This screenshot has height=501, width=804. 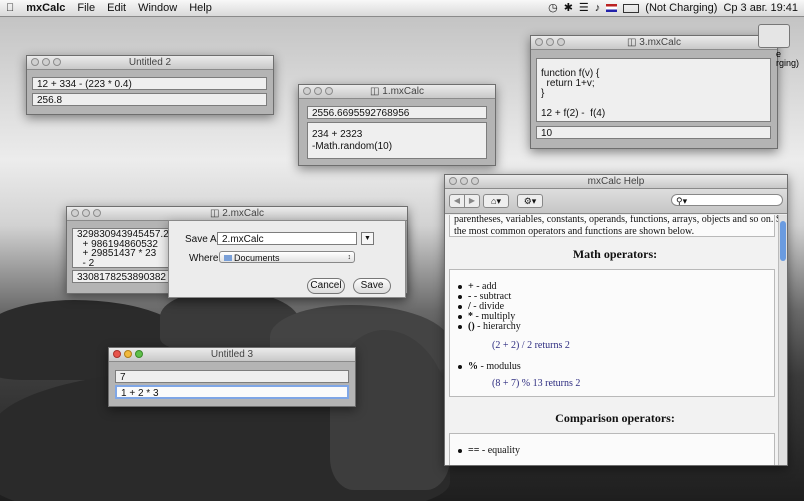 What do you see at coordinates (531, 345) in the screenshot?
I see `example-1: (2 + 2) / 2 returns 2` at bounding box center [531, 345].